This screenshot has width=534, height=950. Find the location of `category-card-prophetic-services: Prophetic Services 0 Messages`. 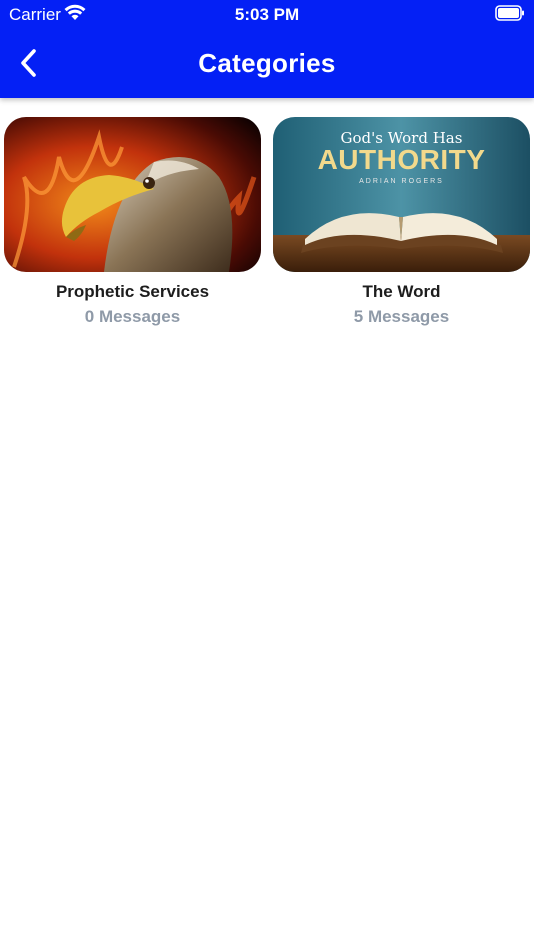

category-card-prophetic-services: Prophetic Services 0 Messages is located at coordinates (132, 222).